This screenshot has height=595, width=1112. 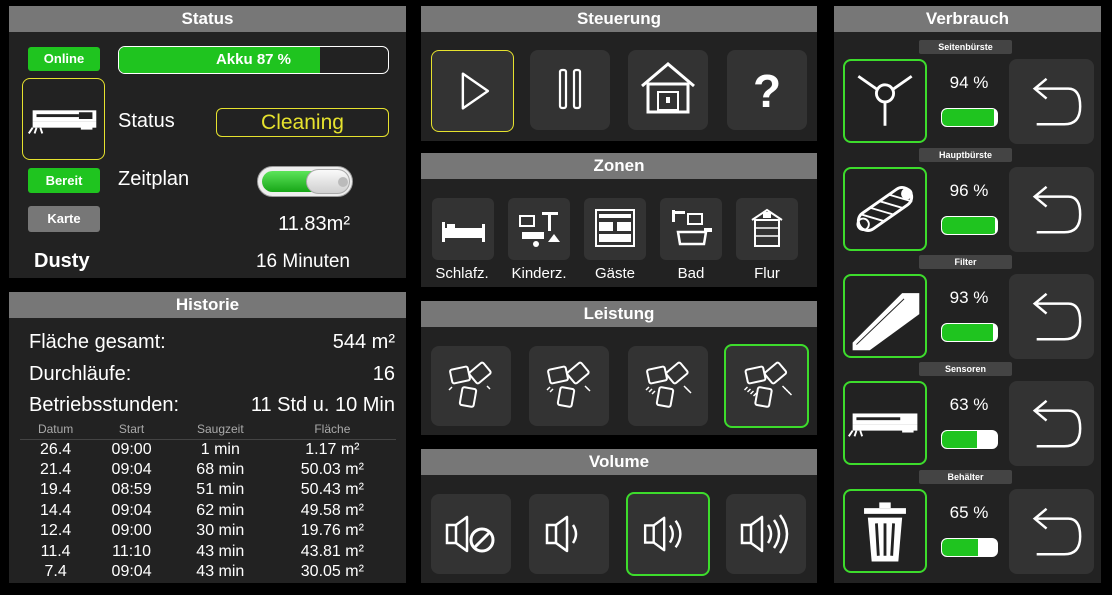 I want to click on zone-bedroom-button, so click(x=463, y=229).